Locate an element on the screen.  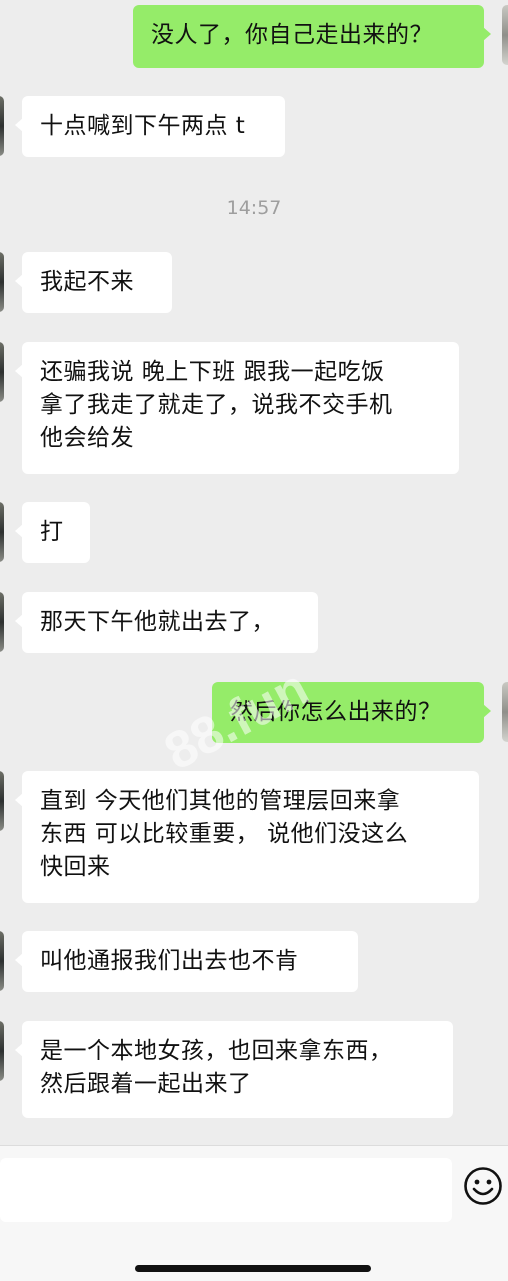
message-bubble: 还骗我说 晚上下班 跟我一起吃饭 拿了我走了就走了，说我不交手机 他会给发 is located at coordinates (237, 408).